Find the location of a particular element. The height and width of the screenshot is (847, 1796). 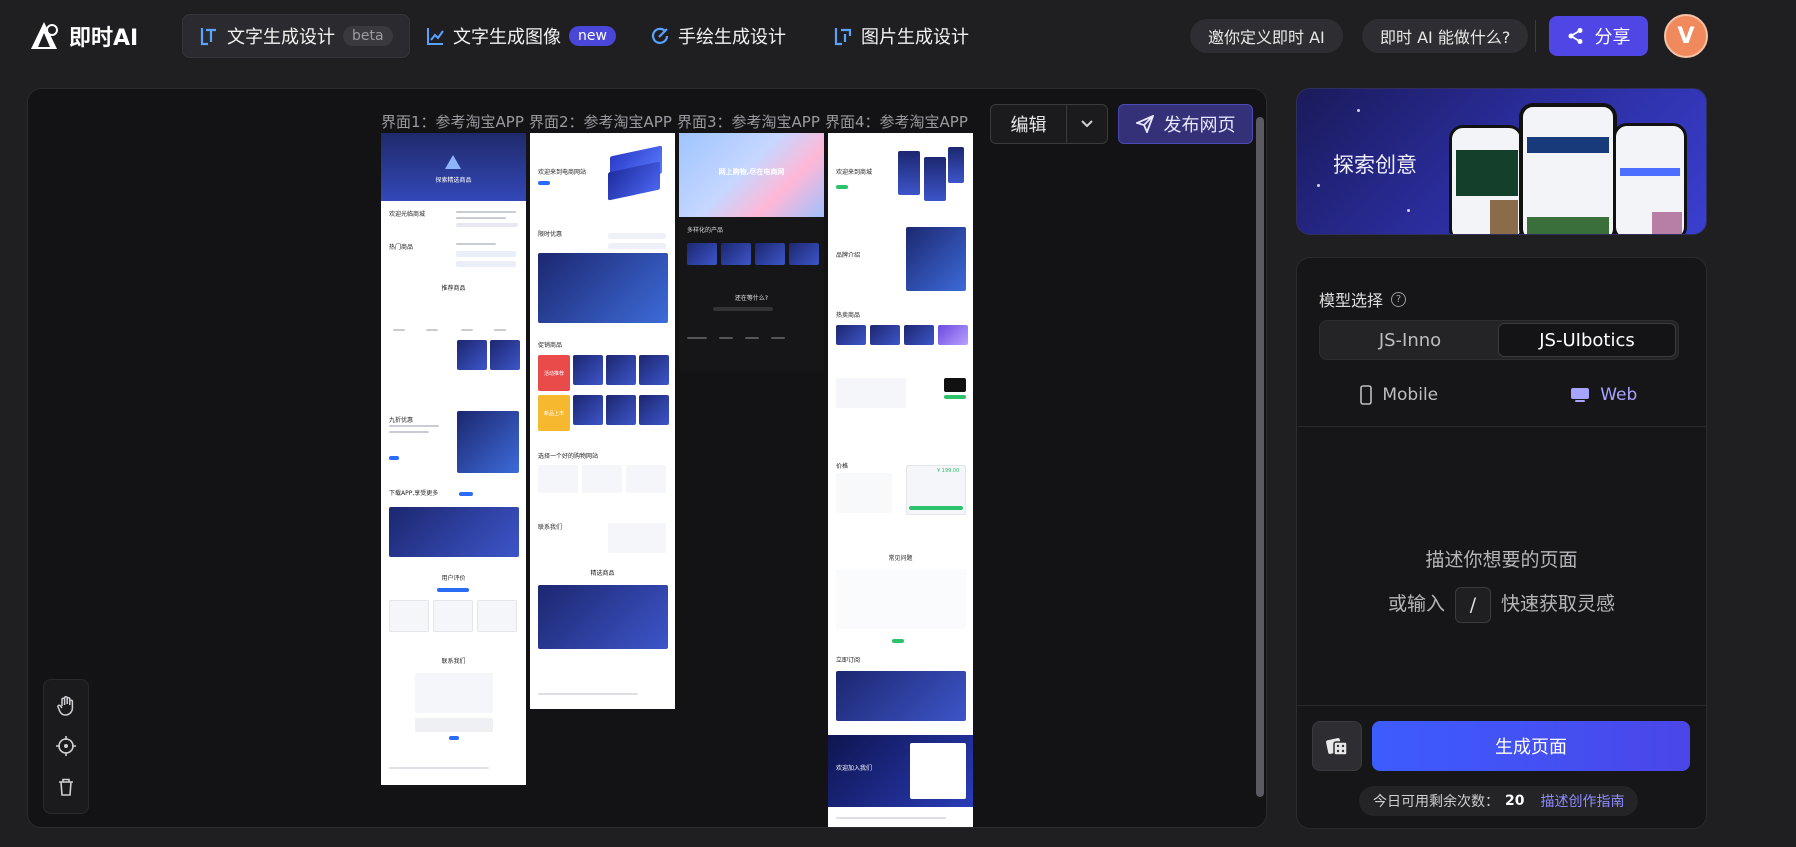

buy-button is located at coordinates (936, 508).